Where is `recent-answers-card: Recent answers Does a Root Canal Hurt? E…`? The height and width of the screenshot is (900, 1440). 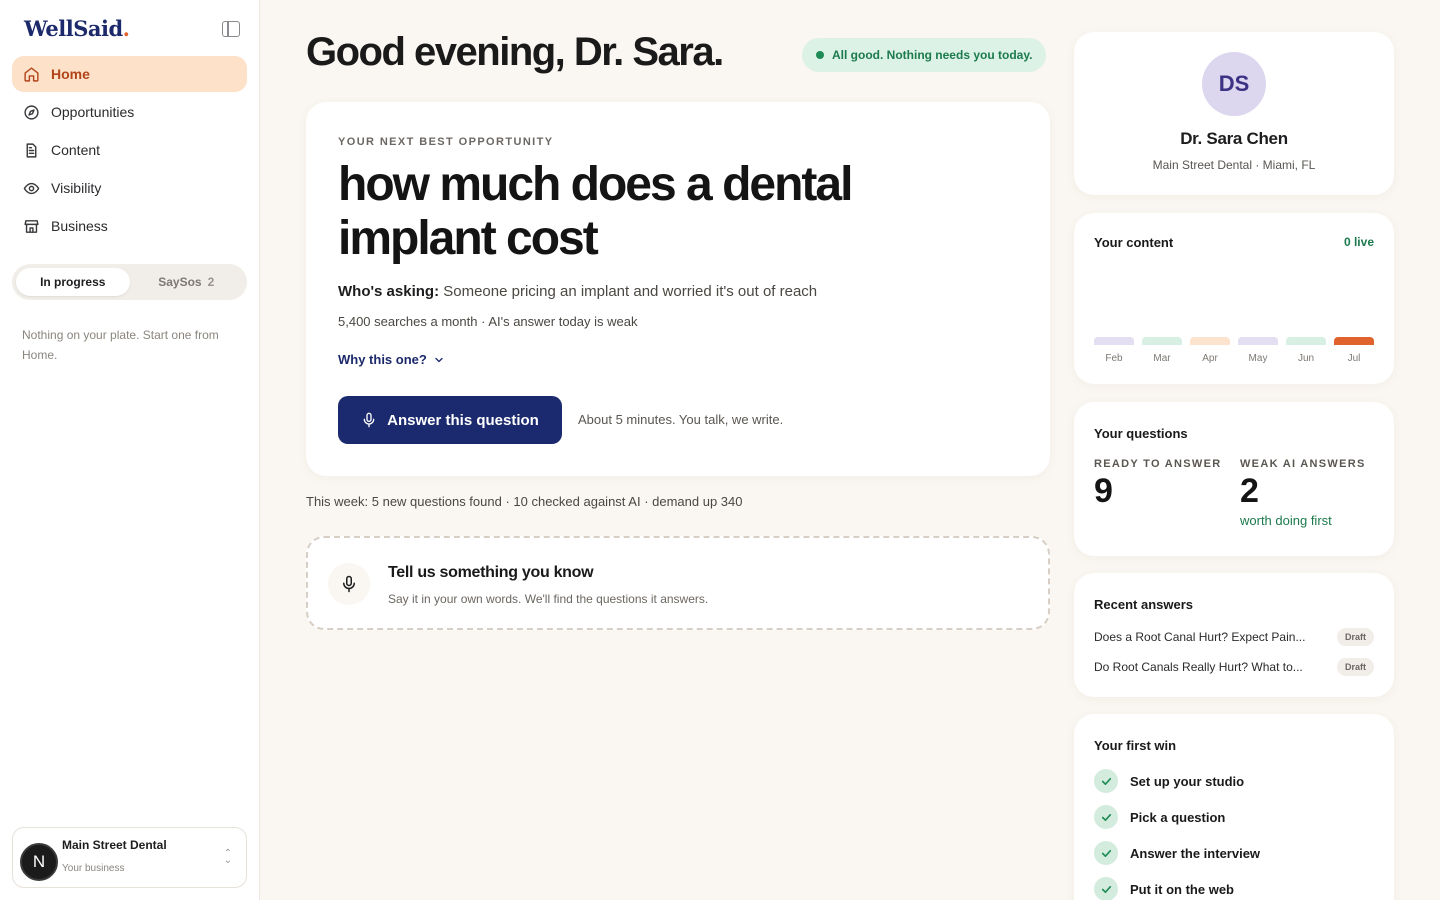 recent-answers-card: Recent answers Does a Root Canal Hurt? E… is located at coordinates (1234, 635).